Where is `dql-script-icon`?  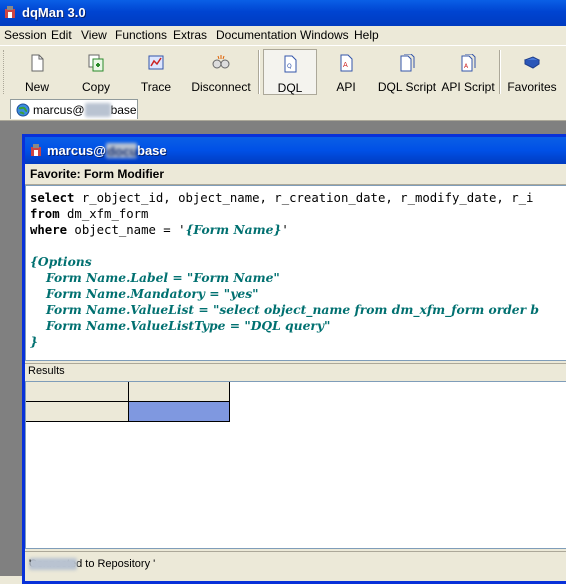
dql-script-icon is located at coordinates (407, 63).